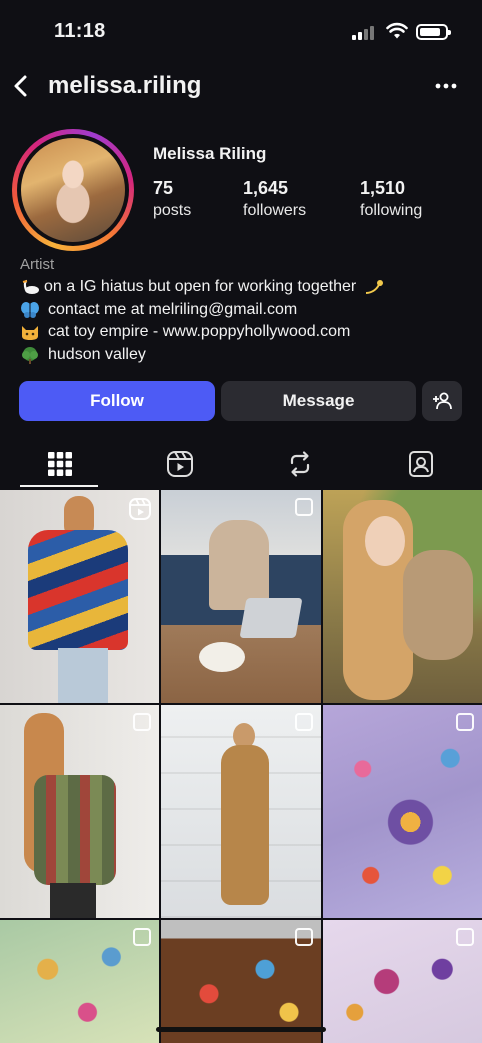  I want to click on cat-emoji-icon, so click(30, 333).